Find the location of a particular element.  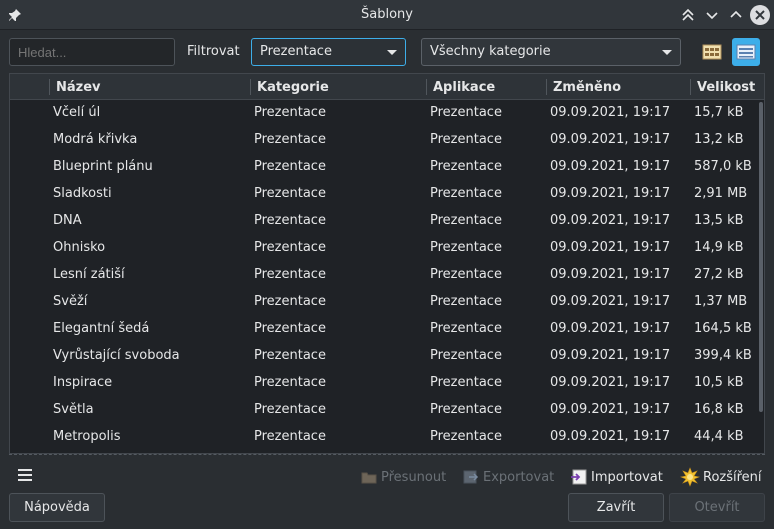

filter-select: Prezentace is located at coordinates (328, 52).